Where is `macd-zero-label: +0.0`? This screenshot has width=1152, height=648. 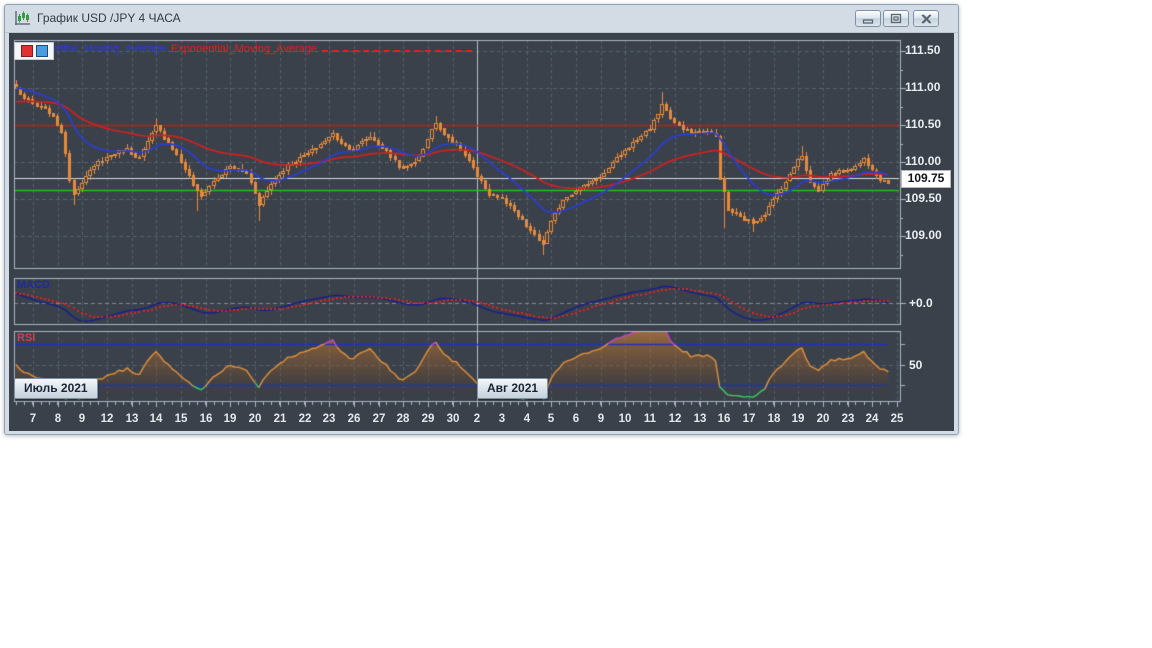
macd-zero-label: +0.0 is located at coordinates (921, 303).